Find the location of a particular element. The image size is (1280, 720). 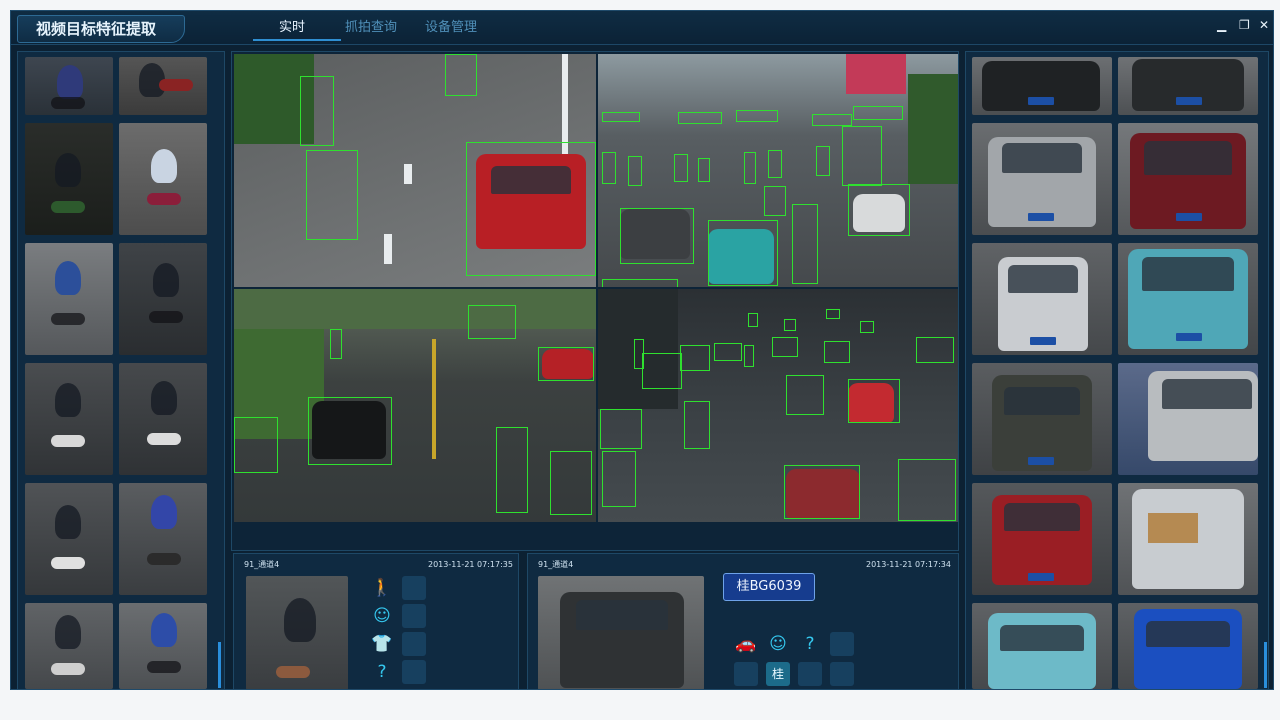

video-view-residential is located at coordinates (415, 405).